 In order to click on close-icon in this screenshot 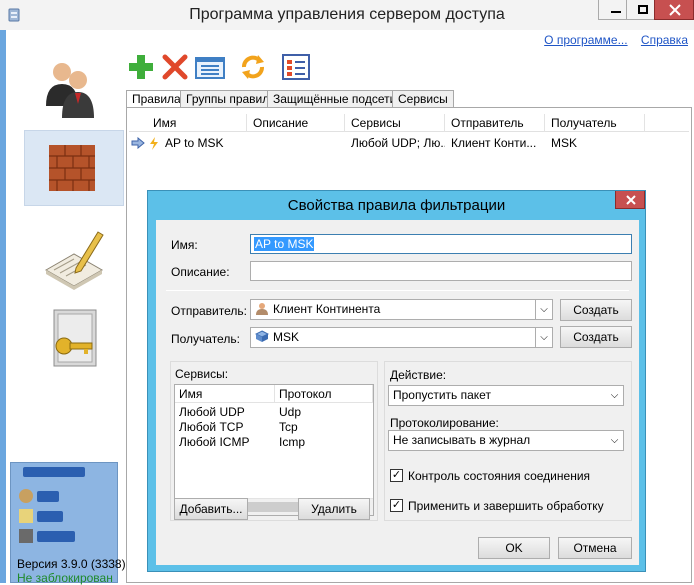, I will do `click(631, 200)`.